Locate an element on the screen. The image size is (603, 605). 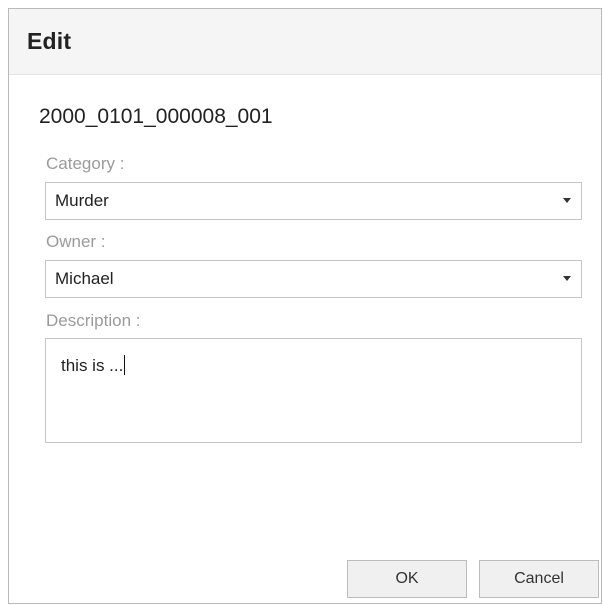
dialog-title-bar: Edit is located at coordinates (305, 42).